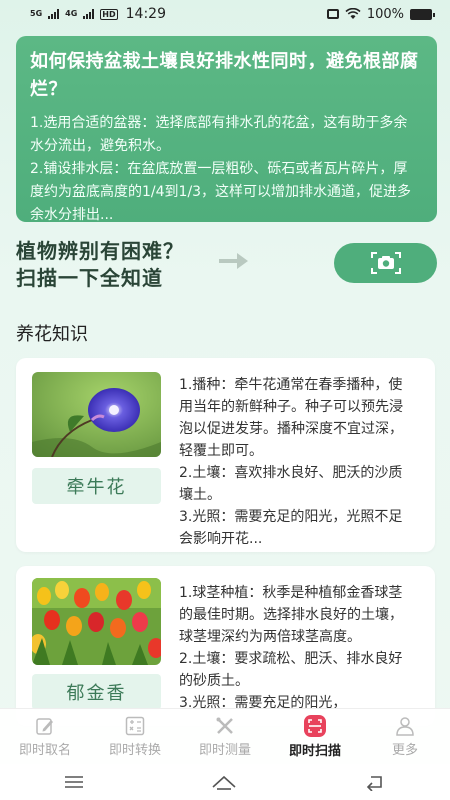 Image resolution: width=450 pixels, height=800 pixels. Describe the element at coordinates (145, 14) in the screenshot. I see `clock: 14:29` at that location.